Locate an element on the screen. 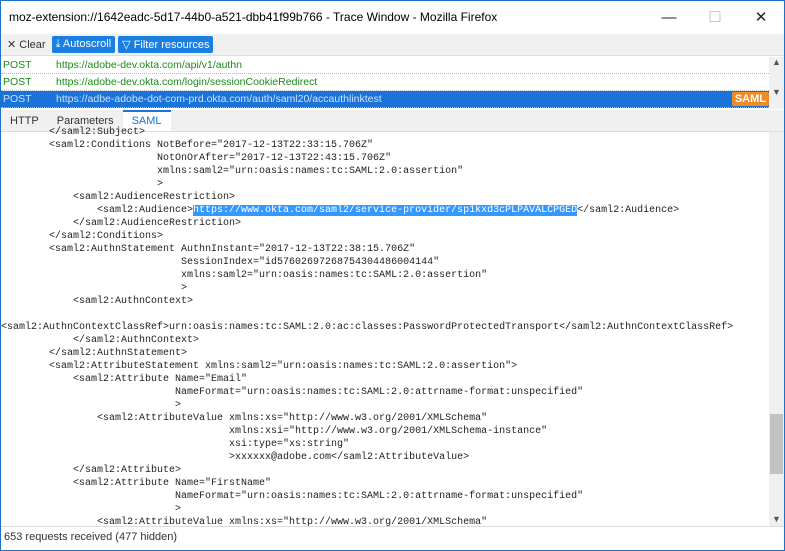 The height and width of the screenshot is (551, 785). code-text: >xxxxxx@adobe.com</saml2:AttributeValue> is located at coordinates (235, 457).